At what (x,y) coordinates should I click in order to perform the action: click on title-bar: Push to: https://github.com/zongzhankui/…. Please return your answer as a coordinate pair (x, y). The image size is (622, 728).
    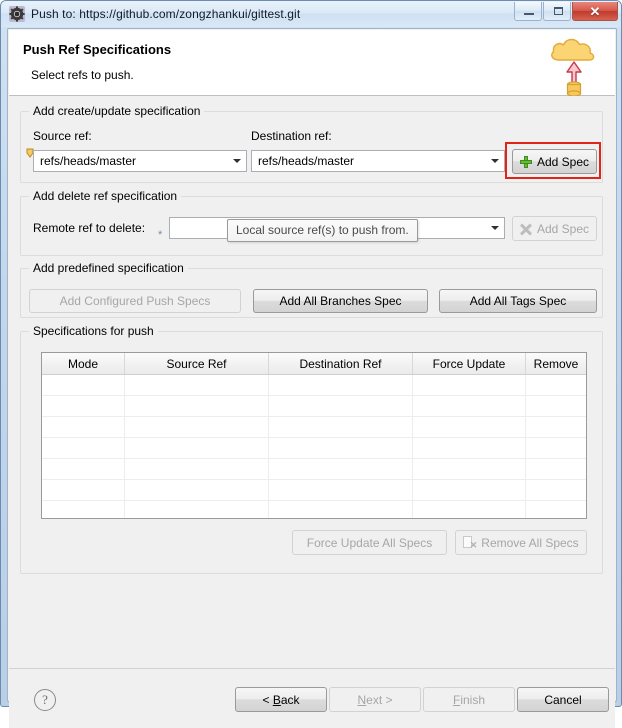
    Looking at the image, I should click on (311, 14).